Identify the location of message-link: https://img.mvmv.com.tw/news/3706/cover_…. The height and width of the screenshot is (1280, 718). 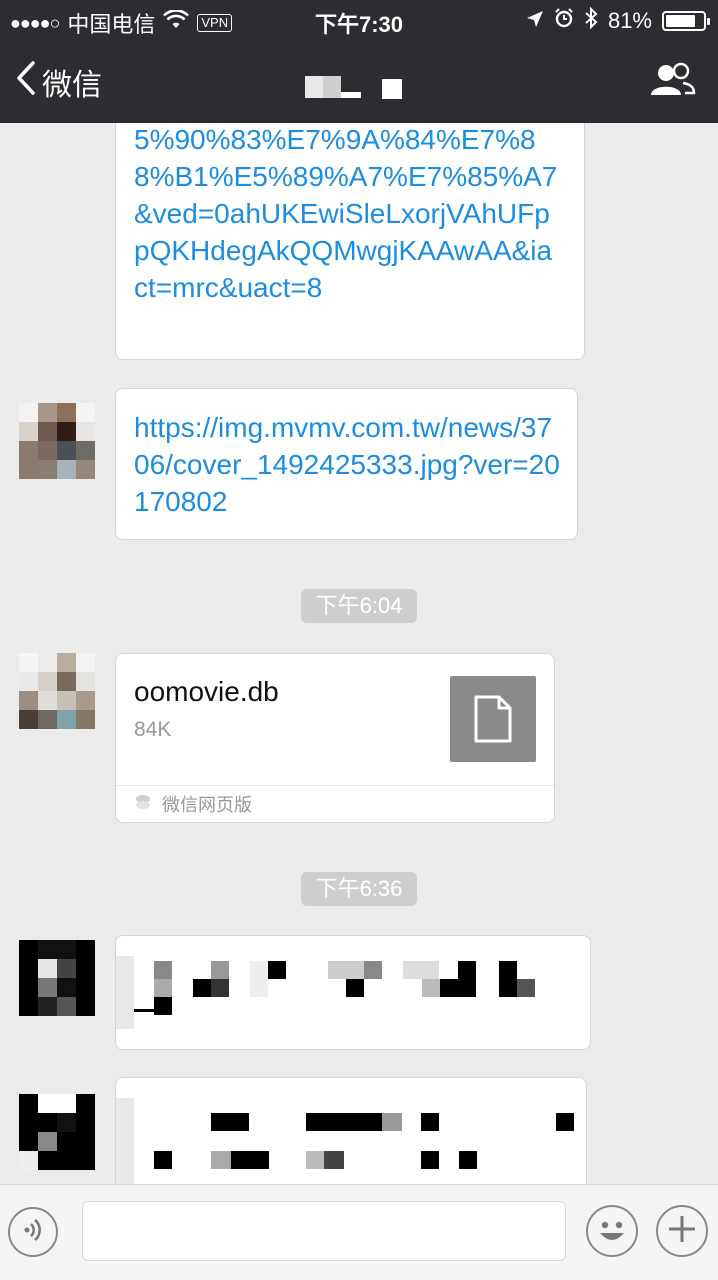
(349, 464).